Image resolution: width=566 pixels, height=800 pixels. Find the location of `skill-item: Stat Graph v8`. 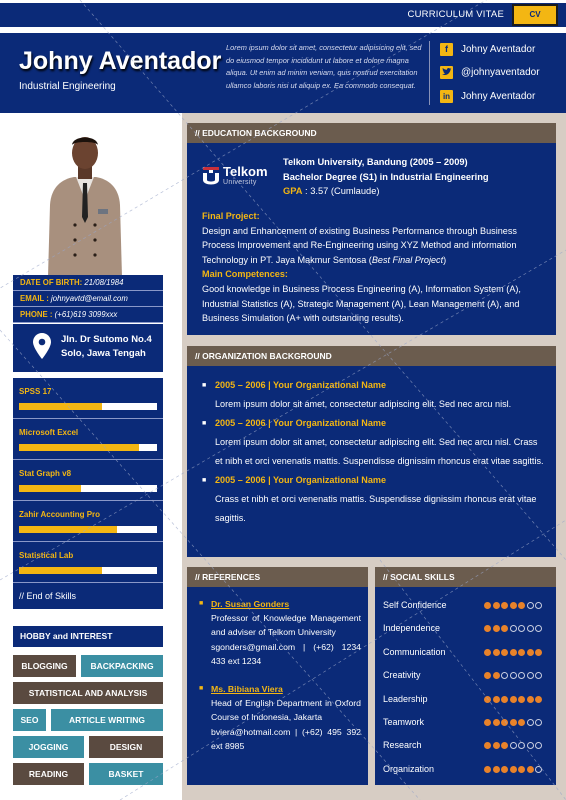

skill-item: Stat Graph v8 is located at coordinates (88, 480).